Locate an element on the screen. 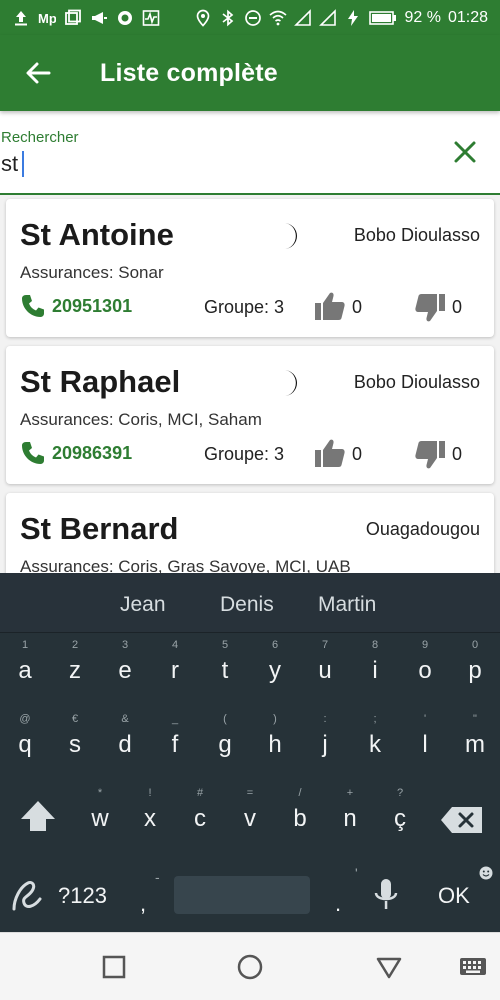  key-c-cedilla: ? ç is located at coordinates (400, 815).